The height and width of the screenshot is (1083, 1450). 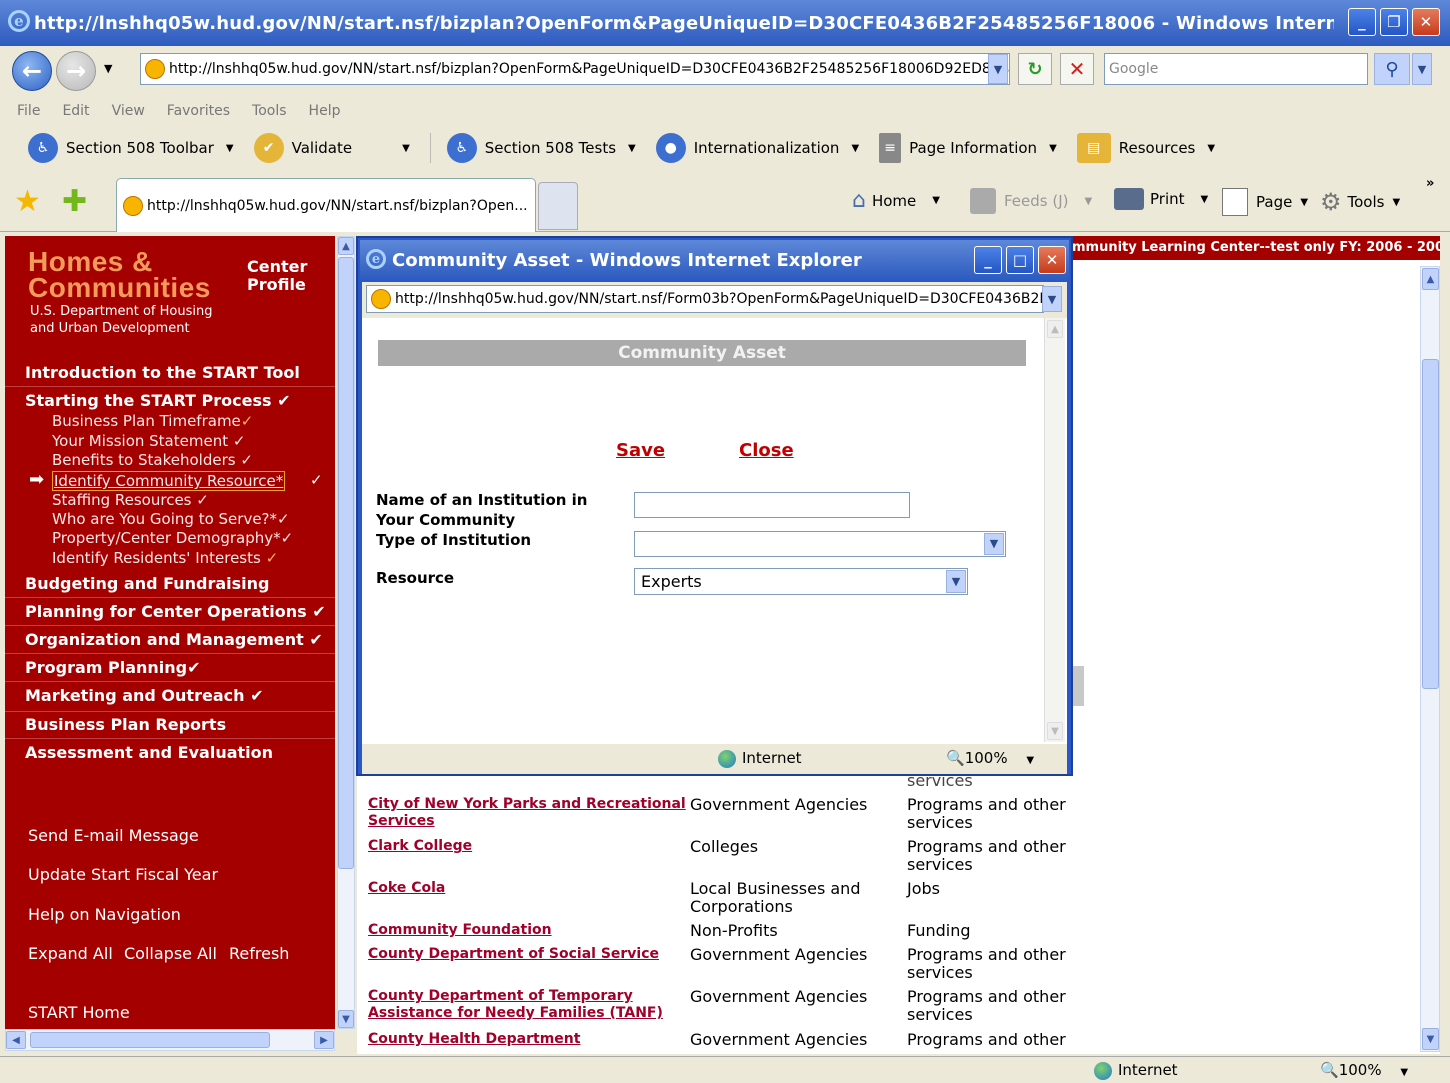 I want to click on center-profile-label: Profile, so click(x=276, y=284).